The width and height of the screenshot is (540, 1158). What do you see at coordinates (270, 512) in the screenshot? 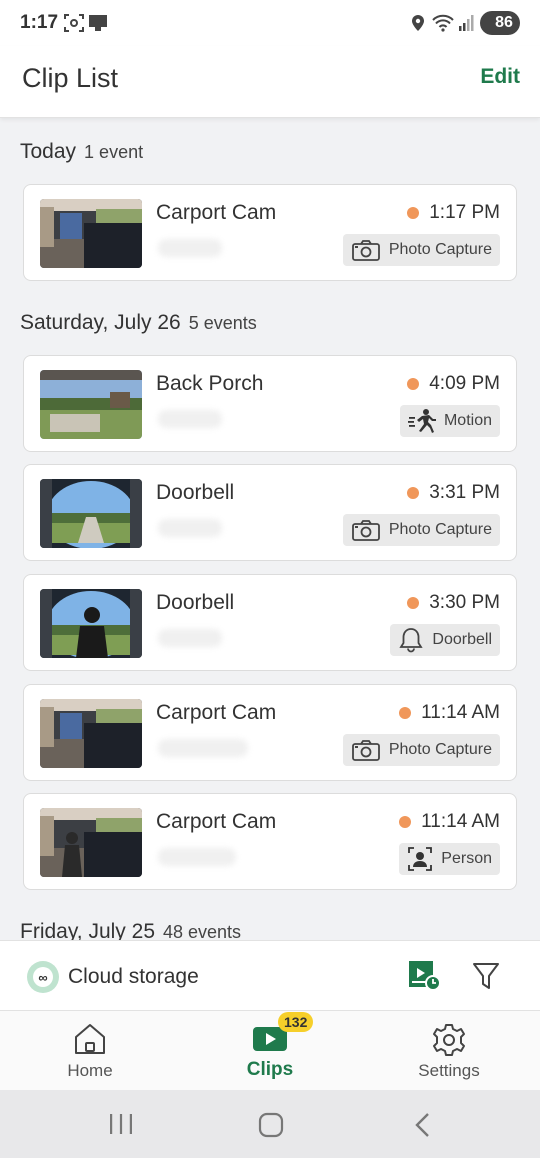
I see `clip-card: Doorbell 3:31 PM Photo Capture` at bounding box center [270, 512].